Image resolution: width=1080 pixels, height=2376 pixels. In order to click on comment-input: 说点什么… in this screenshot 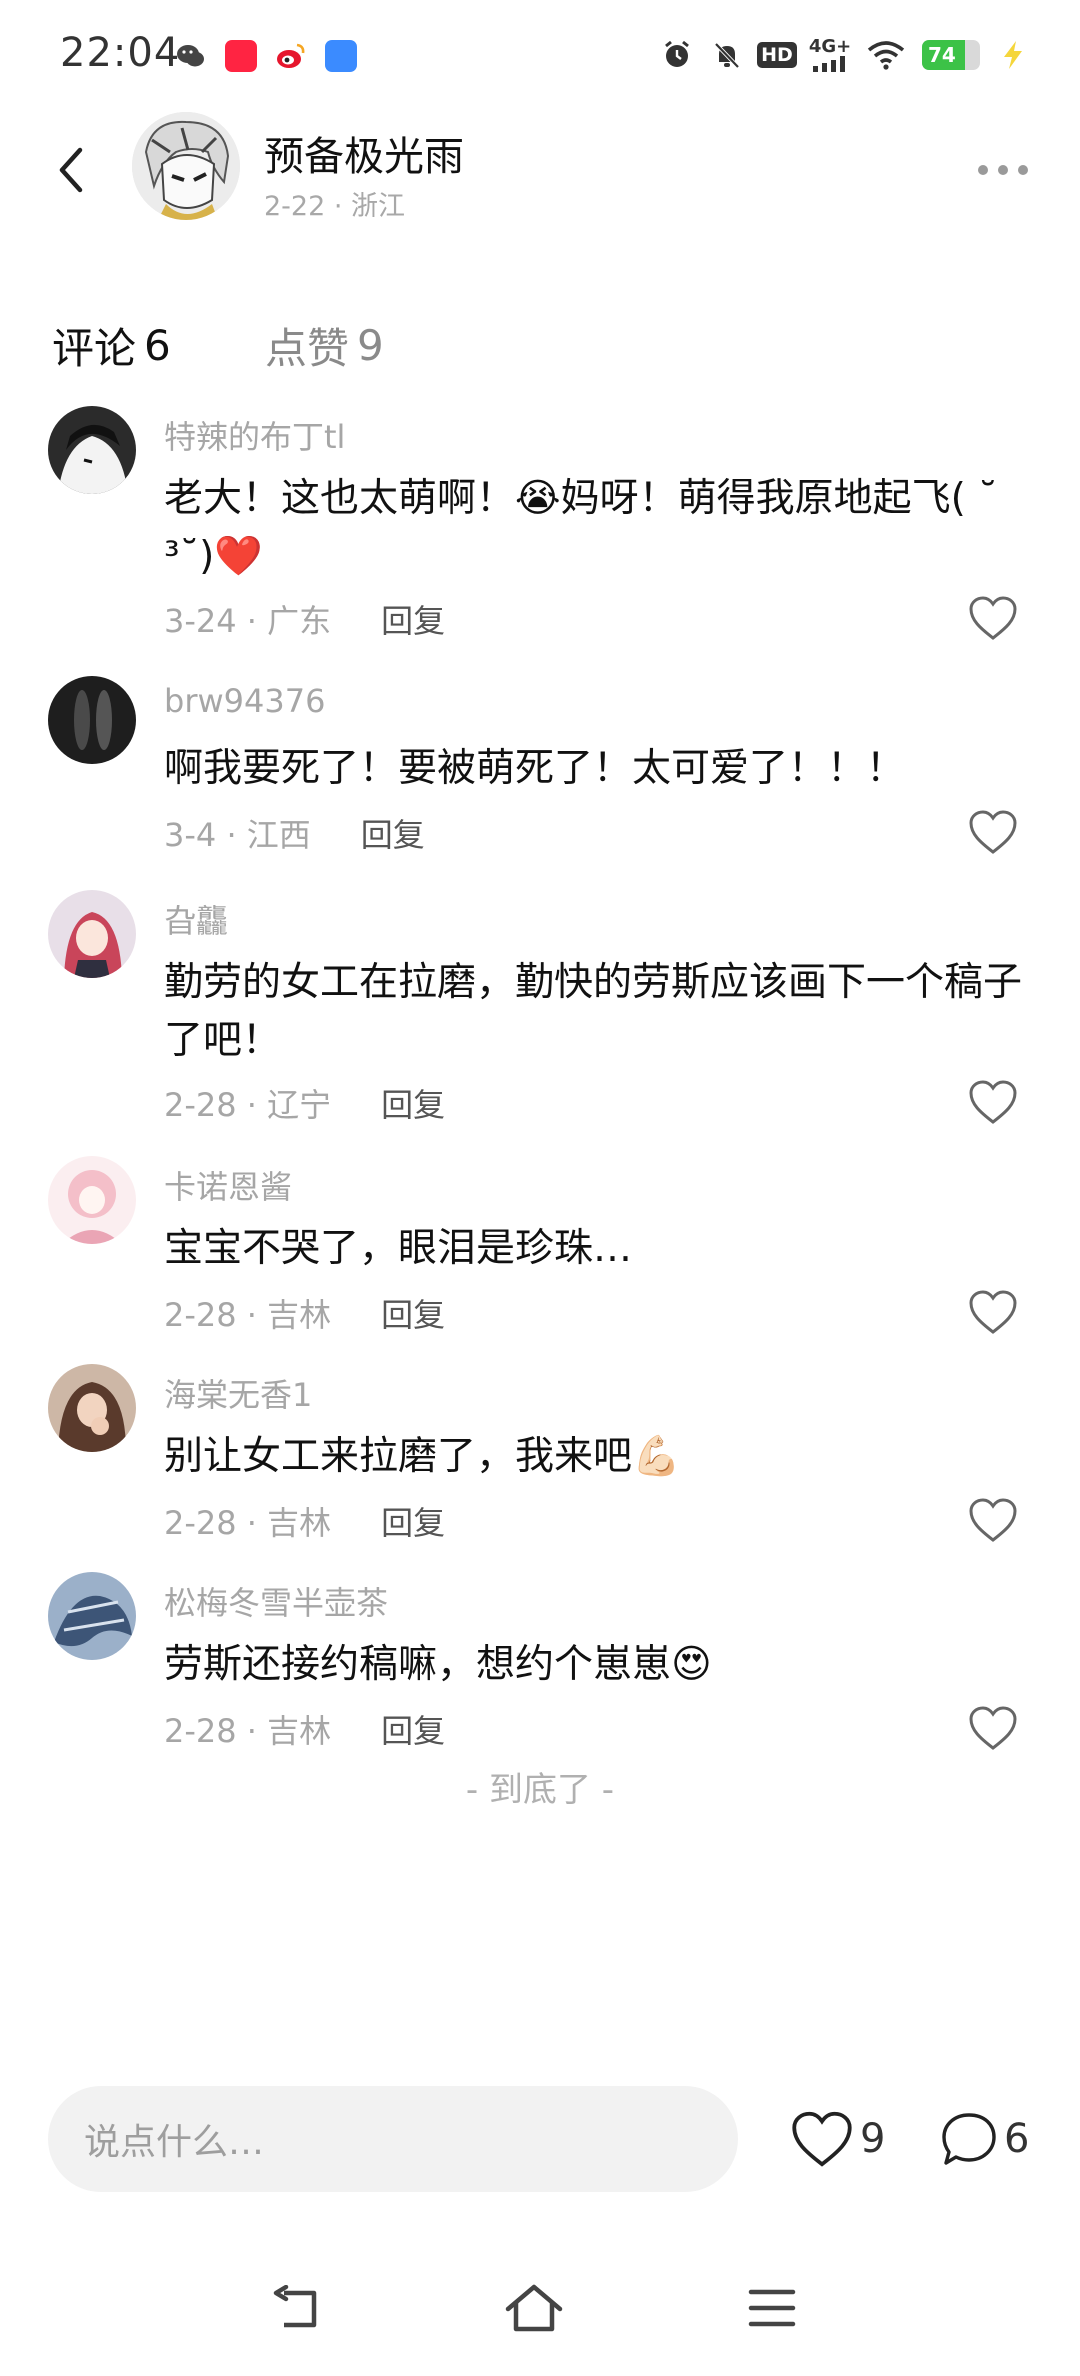, I will do `click(393, 2139)`.